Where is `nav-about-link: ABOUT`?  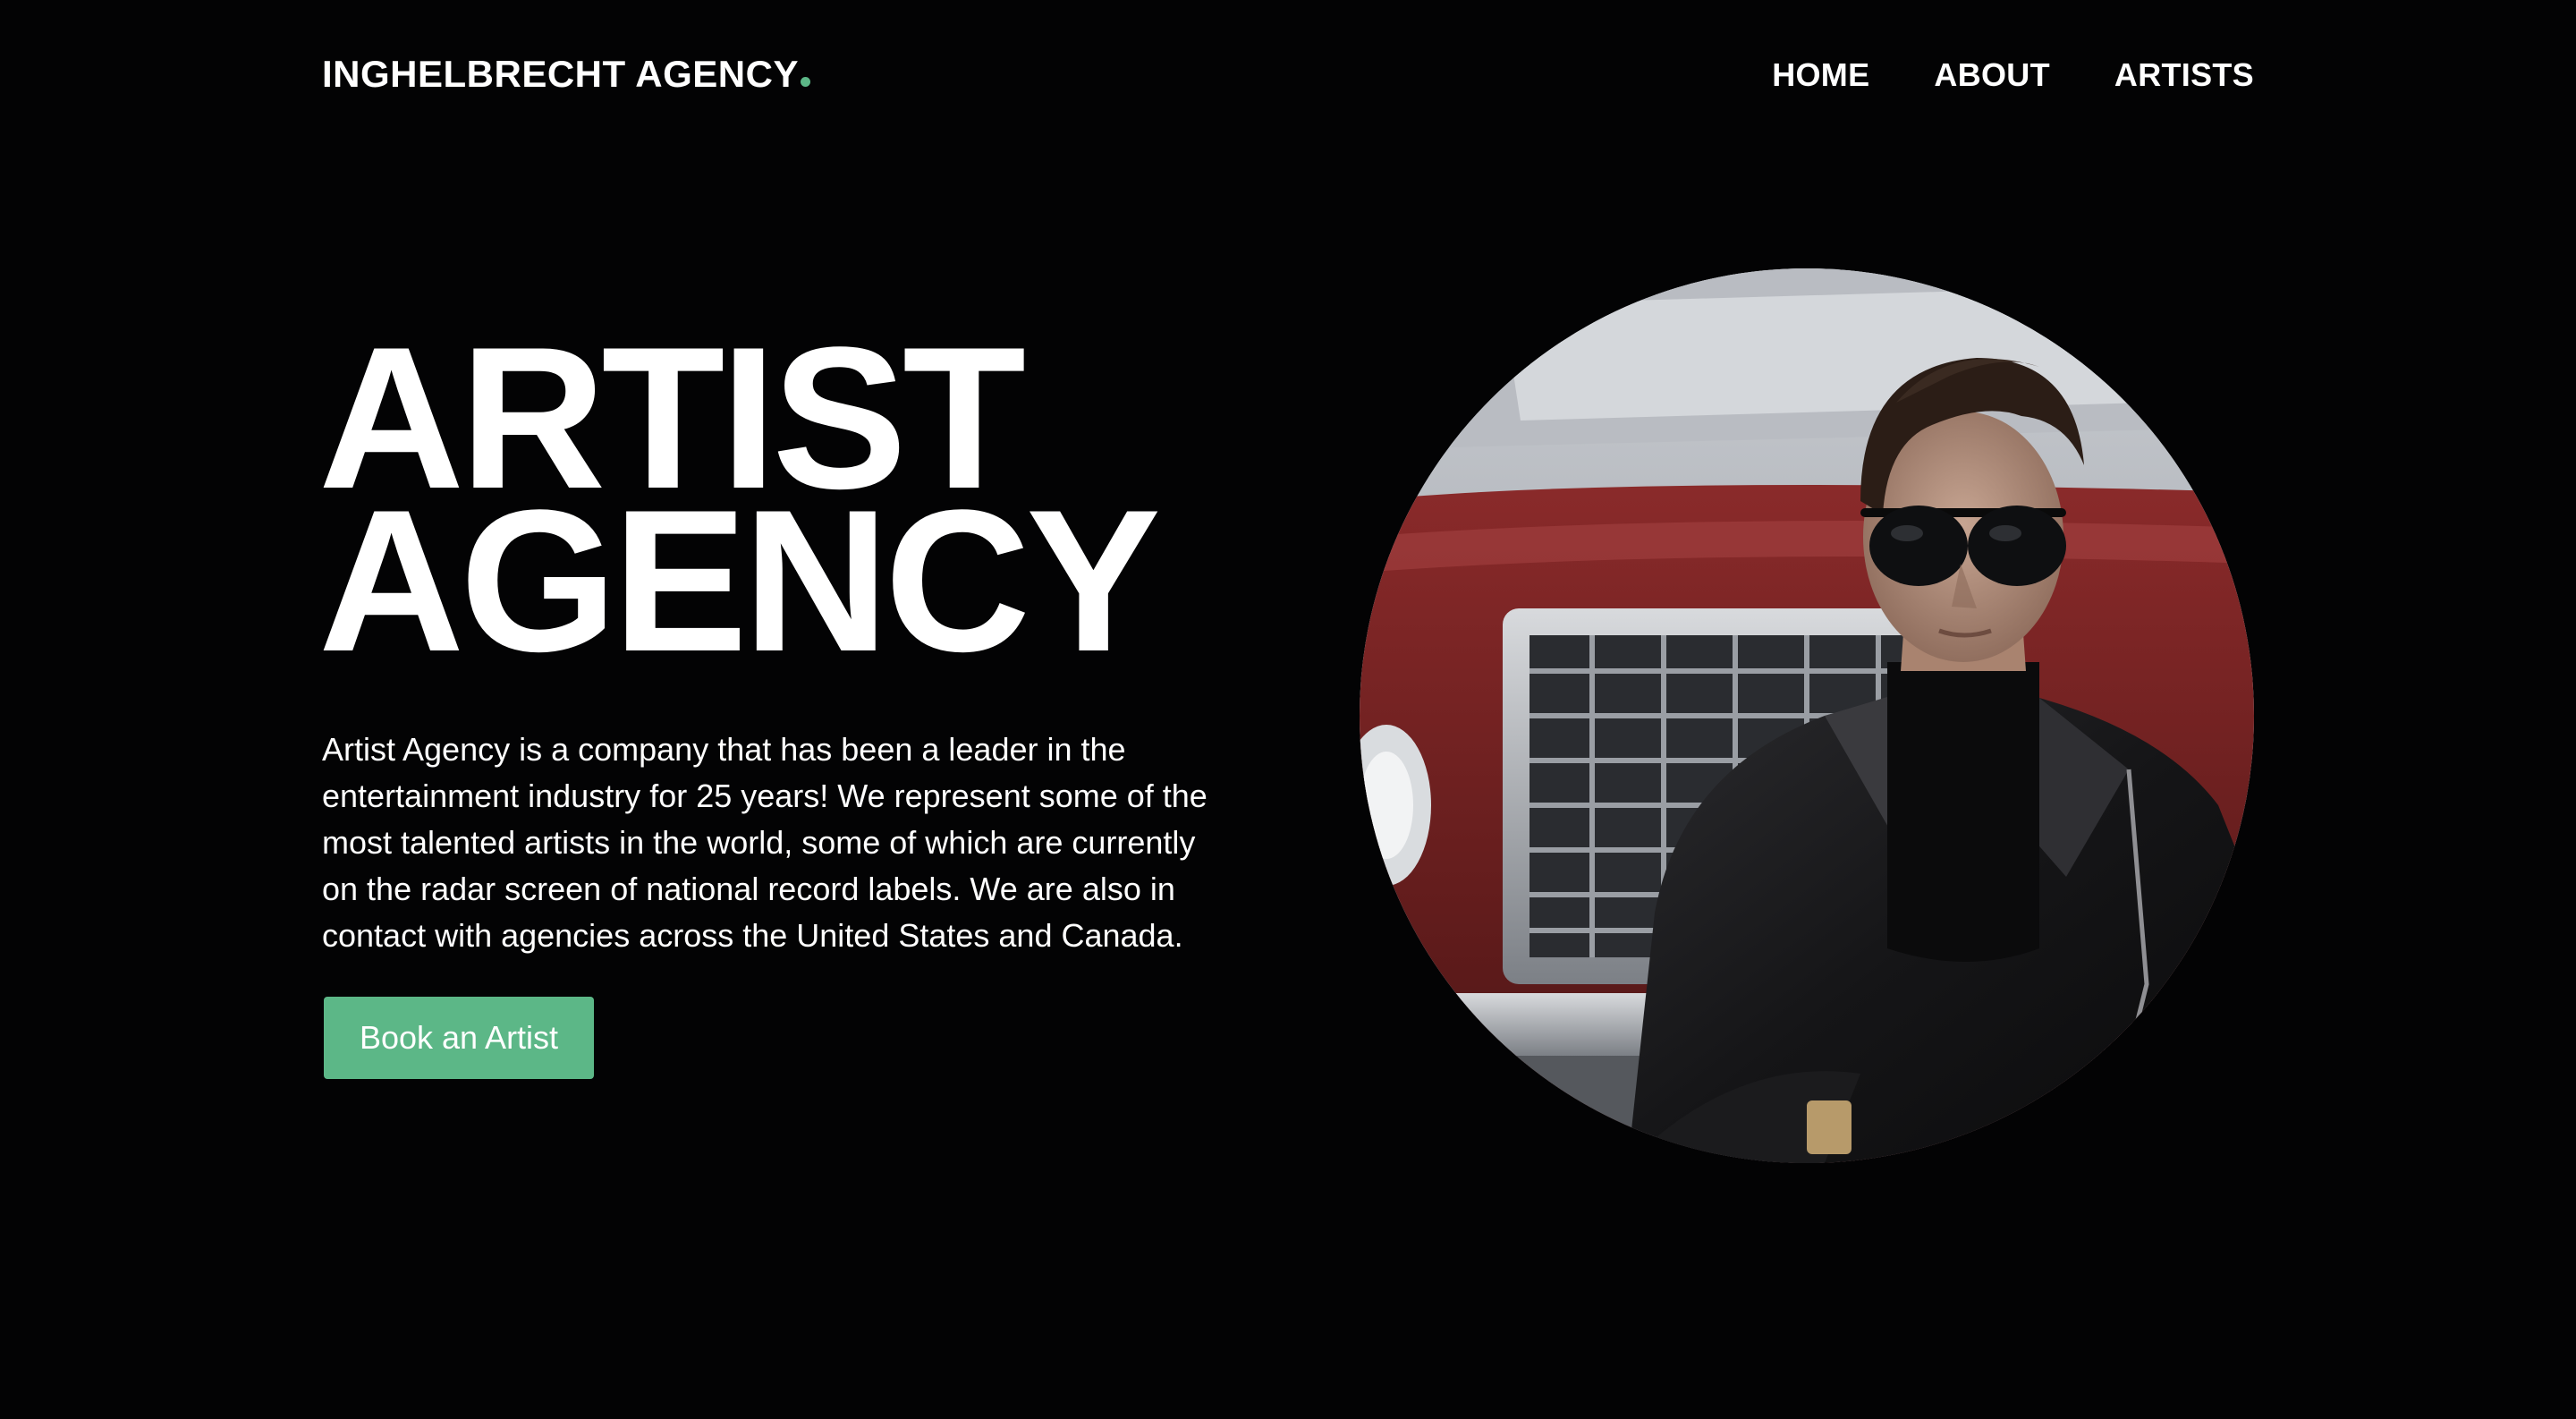
nav-about-link: ABOUT is located at coordinates (1992, 75).